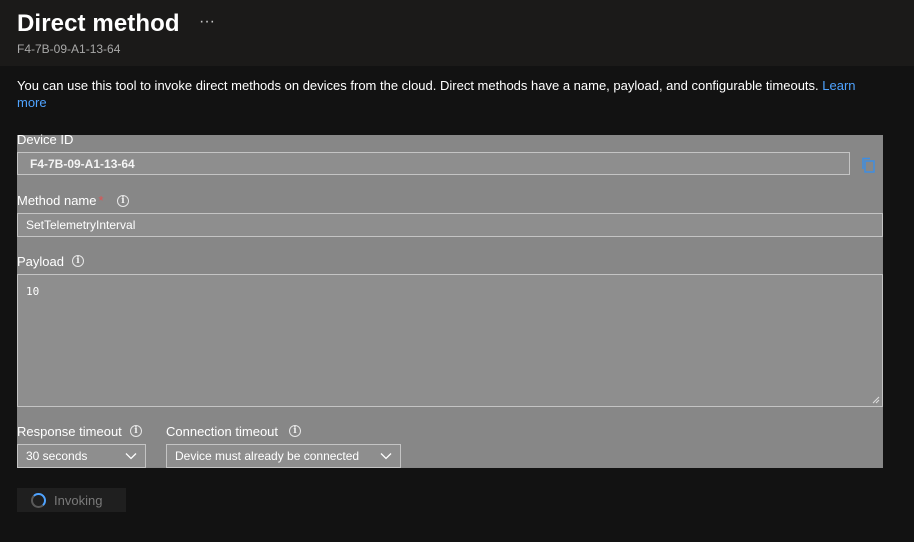 This screenshot has width=914, height=542. I want to click on method-name-label: Method name *, so click(60, 200).